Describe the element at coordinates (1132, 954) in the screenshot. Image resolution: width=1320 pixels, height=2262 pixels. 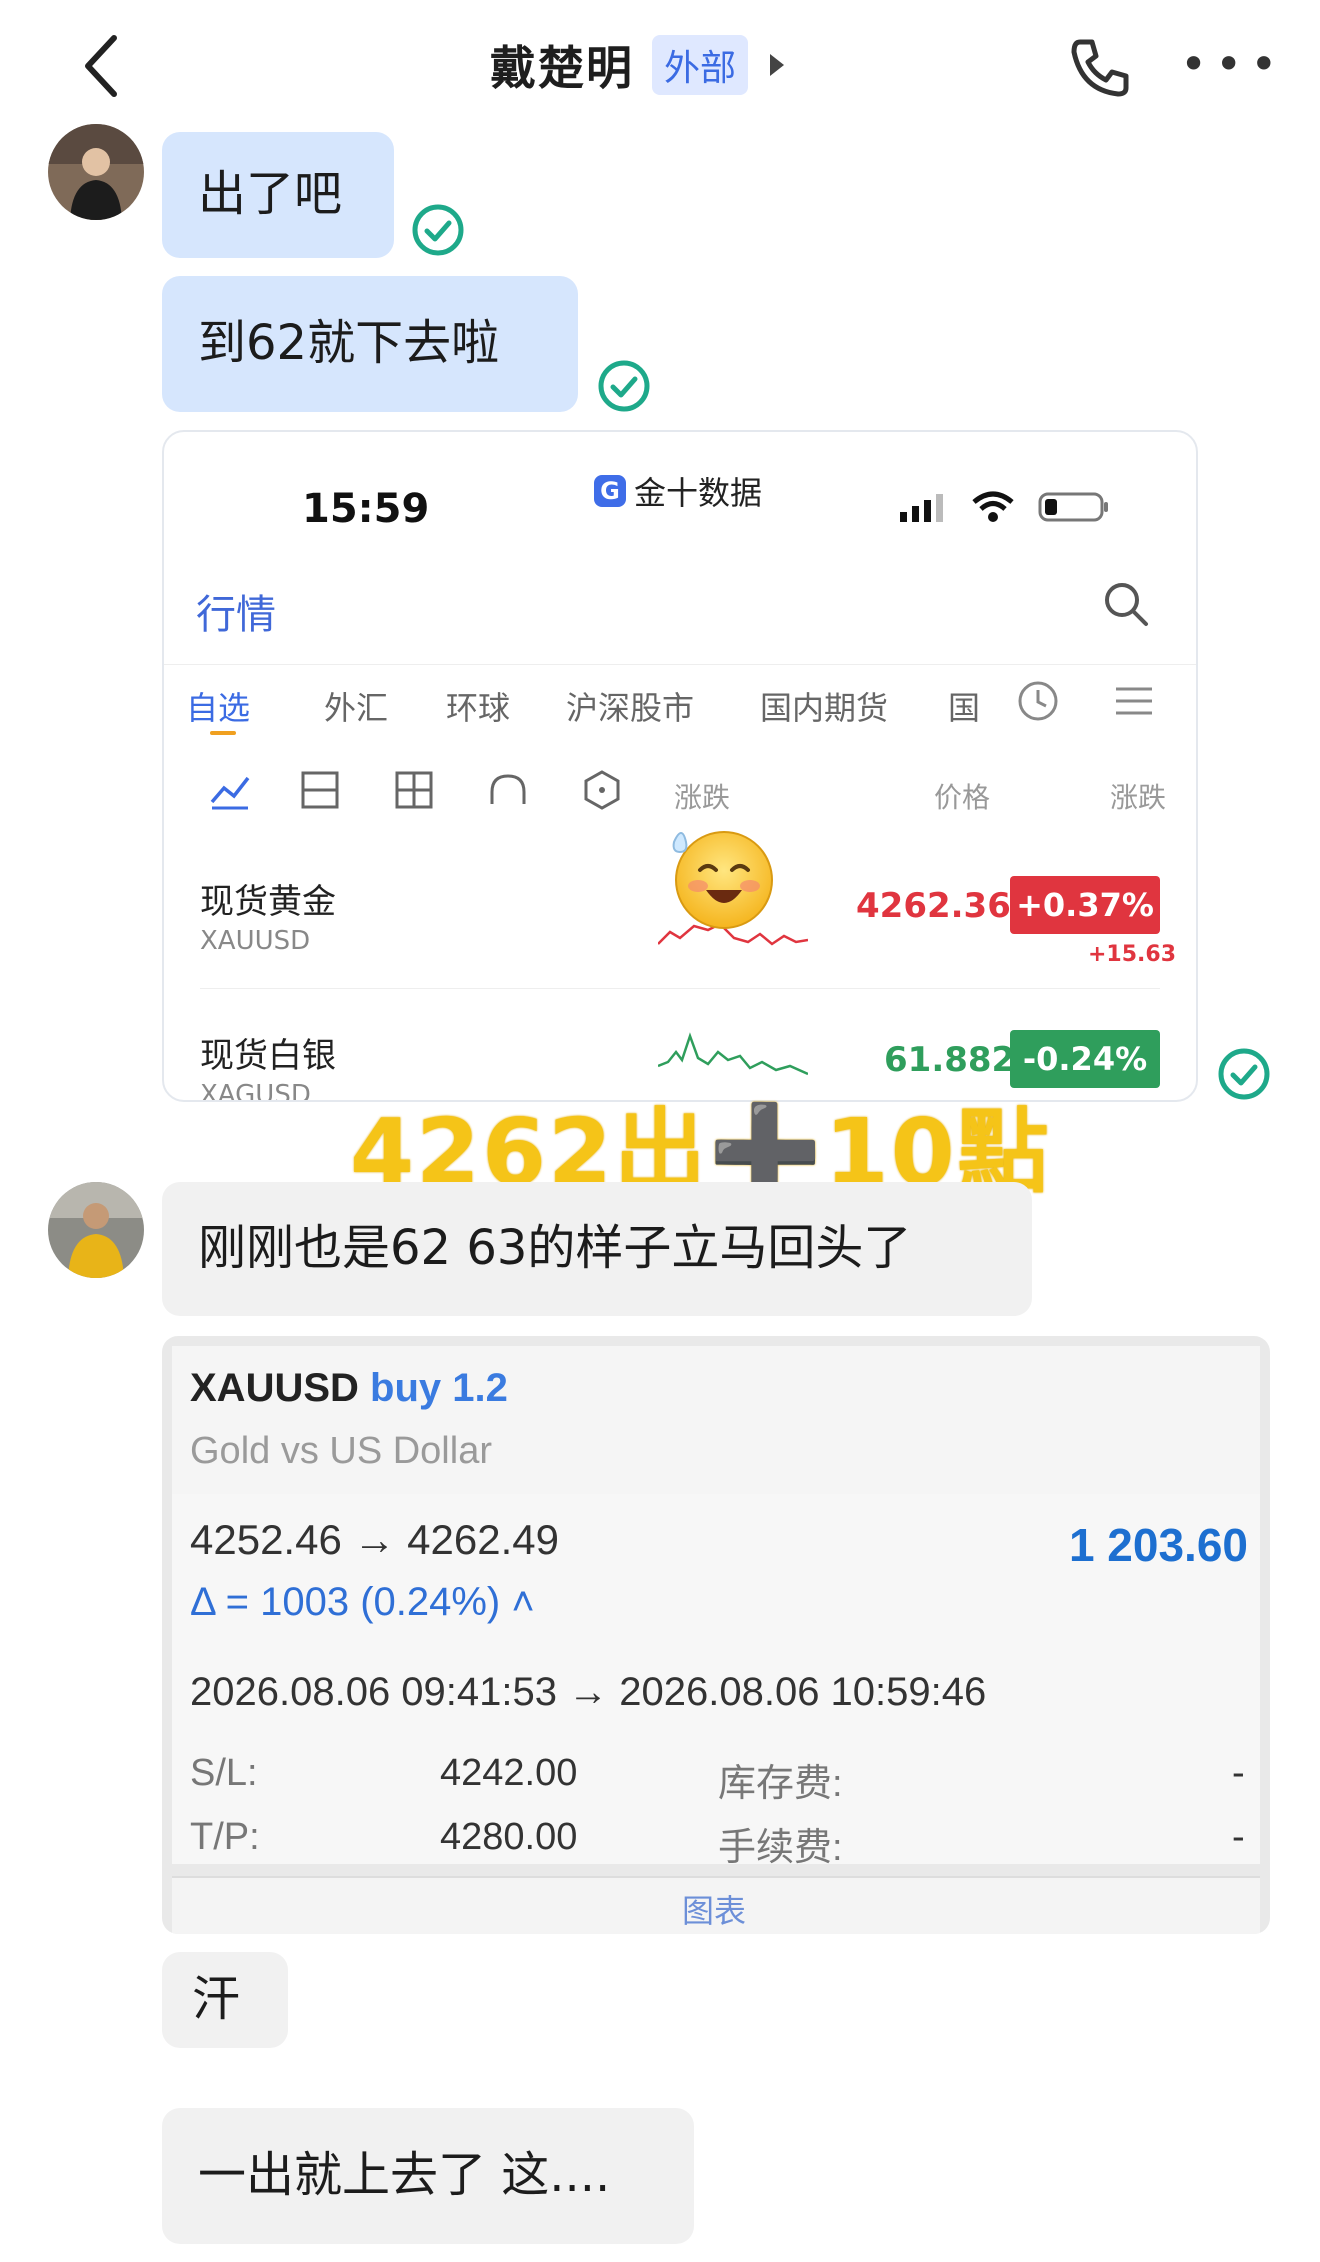
I see `change-amount: +15.63` at that location.